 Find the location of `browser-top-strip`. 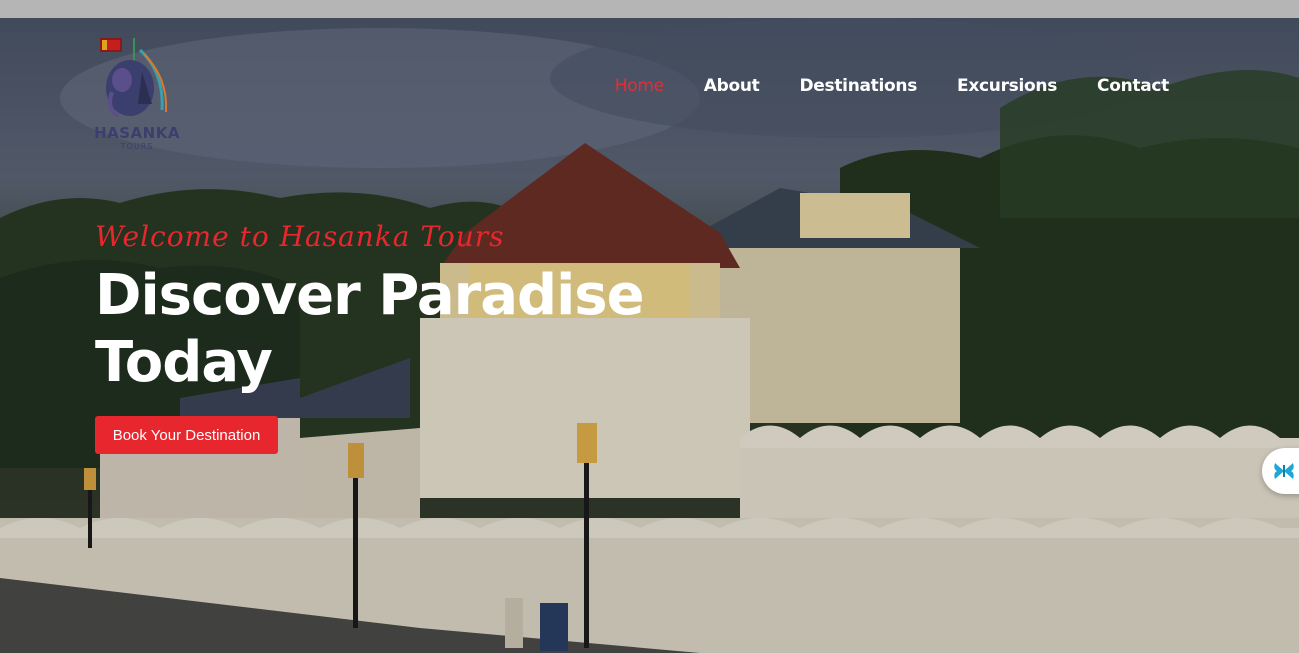

browser-top-strip is located at coordinates (649, 9).